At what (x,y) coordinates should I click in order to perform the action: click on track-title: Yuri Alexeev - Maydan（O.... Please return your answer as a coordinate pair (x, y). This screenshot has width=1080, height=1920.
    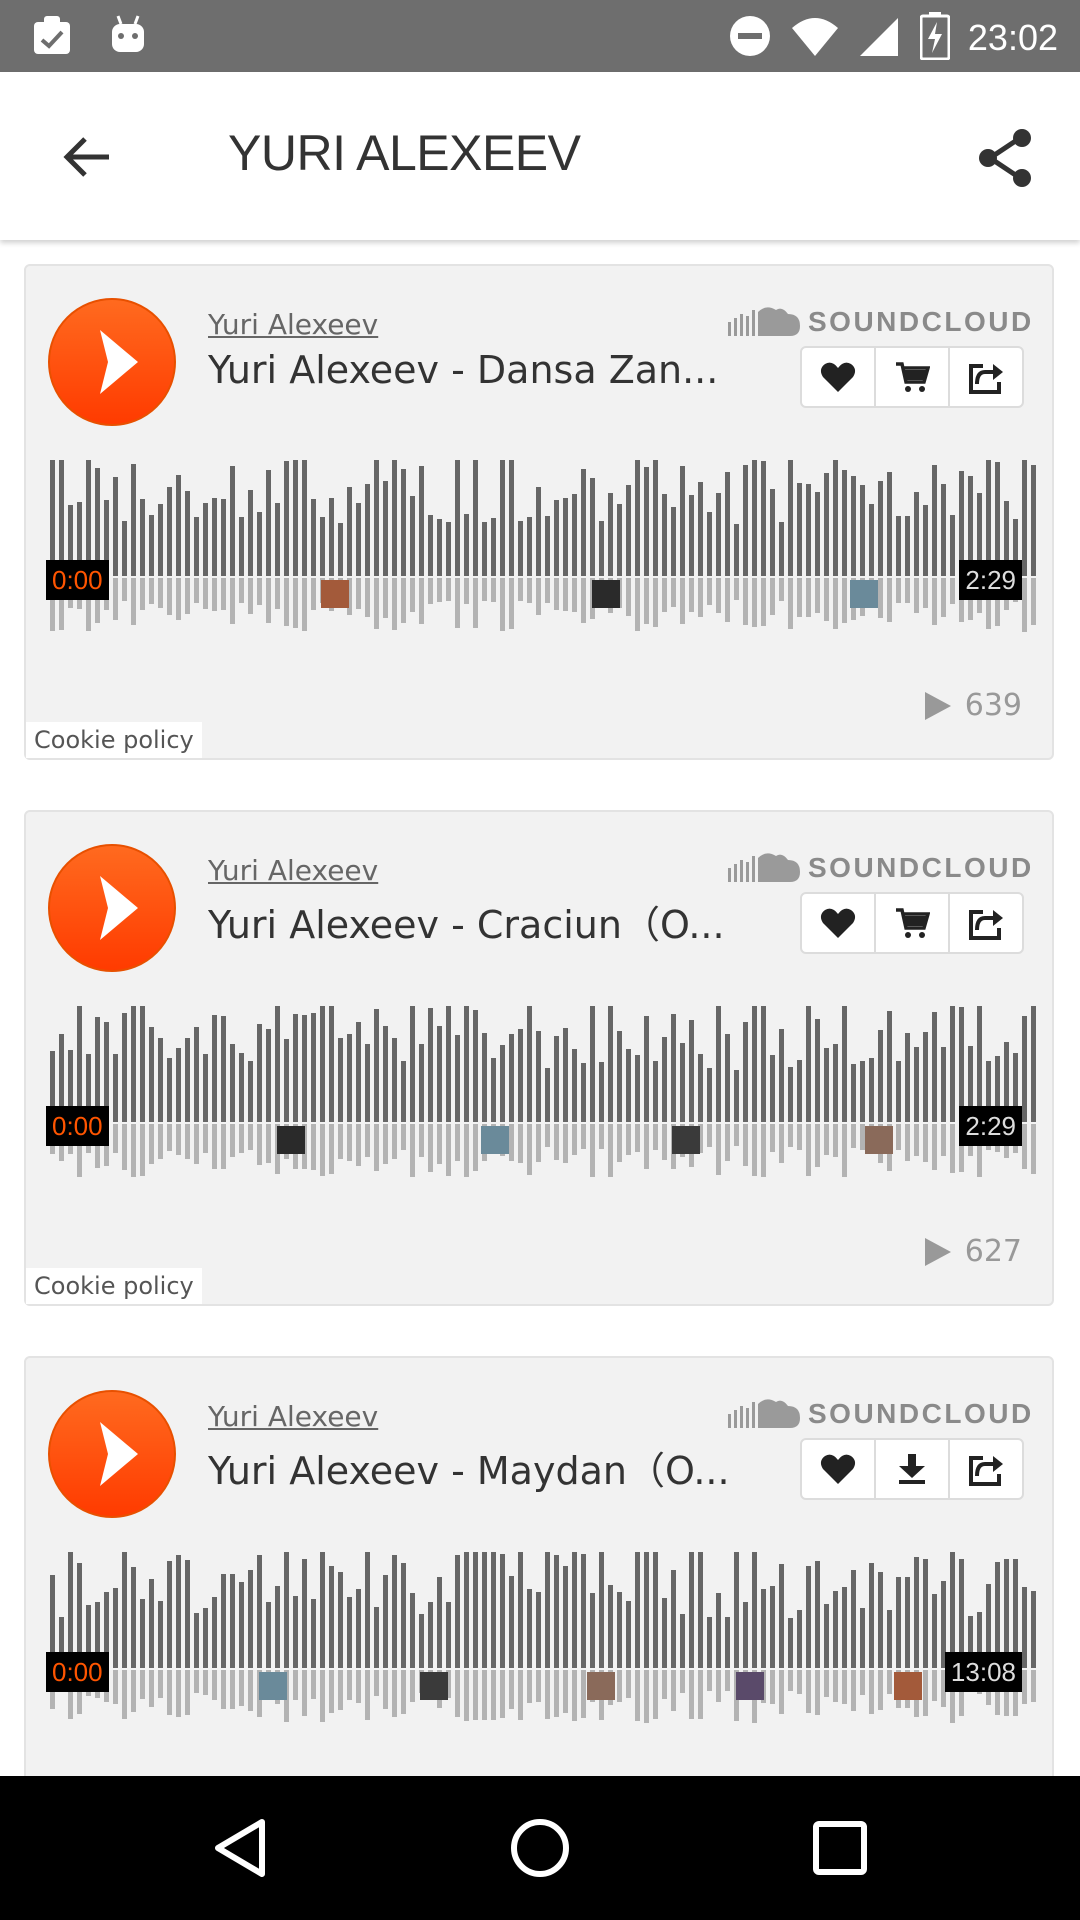
    Looking at the image, I should click on (468, 1467).